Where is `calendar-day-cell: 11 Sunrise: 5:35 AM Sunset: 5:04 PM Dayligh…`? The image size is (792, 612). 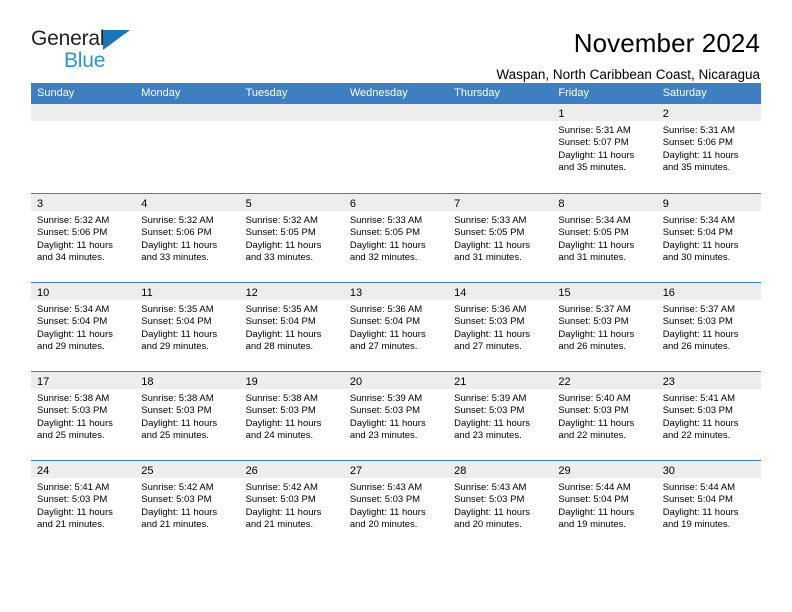
calendar-day-cell: 11 Sunrise: 5:35 AM Sunset: 5:04 PM Dayligh… is located at coordinates (187, 327).